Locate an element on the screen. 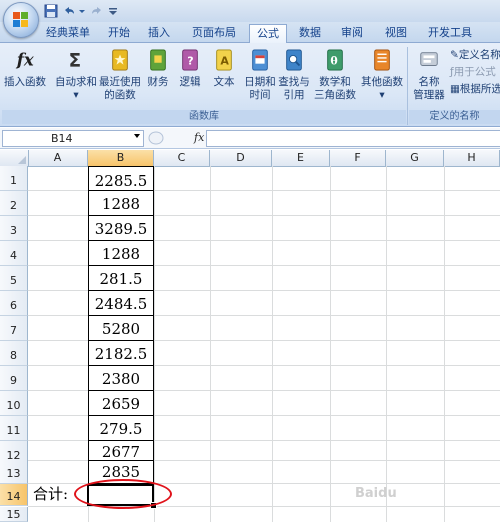 This screenshot has height=522, width=500. row-header-8: 8 is located at coordinates (14, 353).